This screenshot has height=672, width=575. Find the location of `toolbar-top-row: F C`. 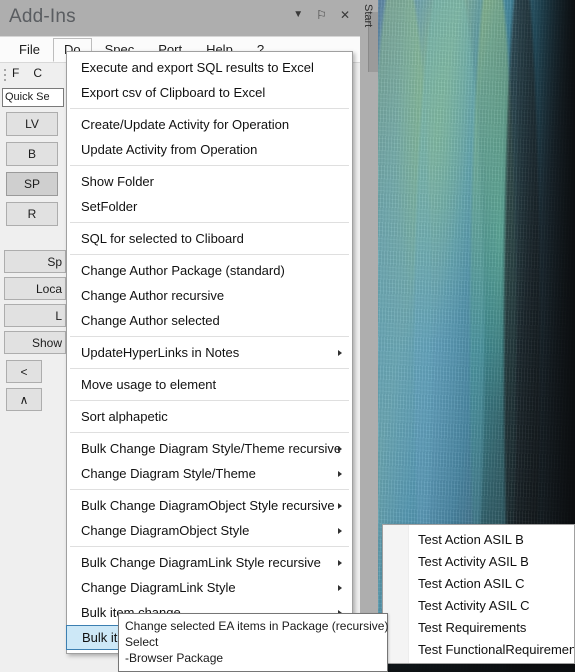

toolbar-top-row: F C is located at coordinates (27, 73).